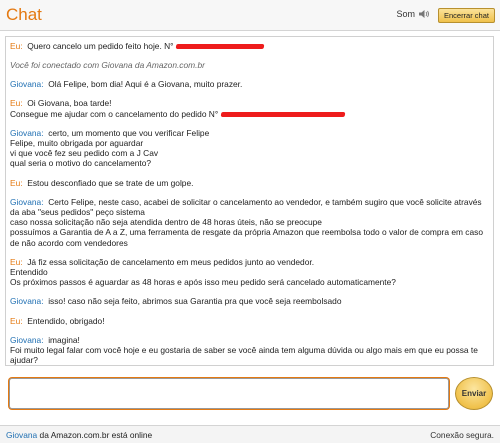 The width and height of the screenshot is (500, 443). I want to click on chat-title: Chat, so click(24, 14).